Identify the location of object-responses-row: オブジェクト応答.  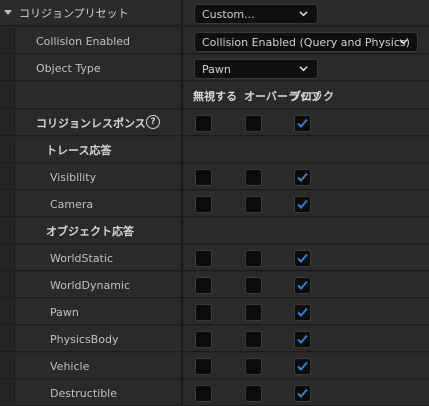
(214, 231).